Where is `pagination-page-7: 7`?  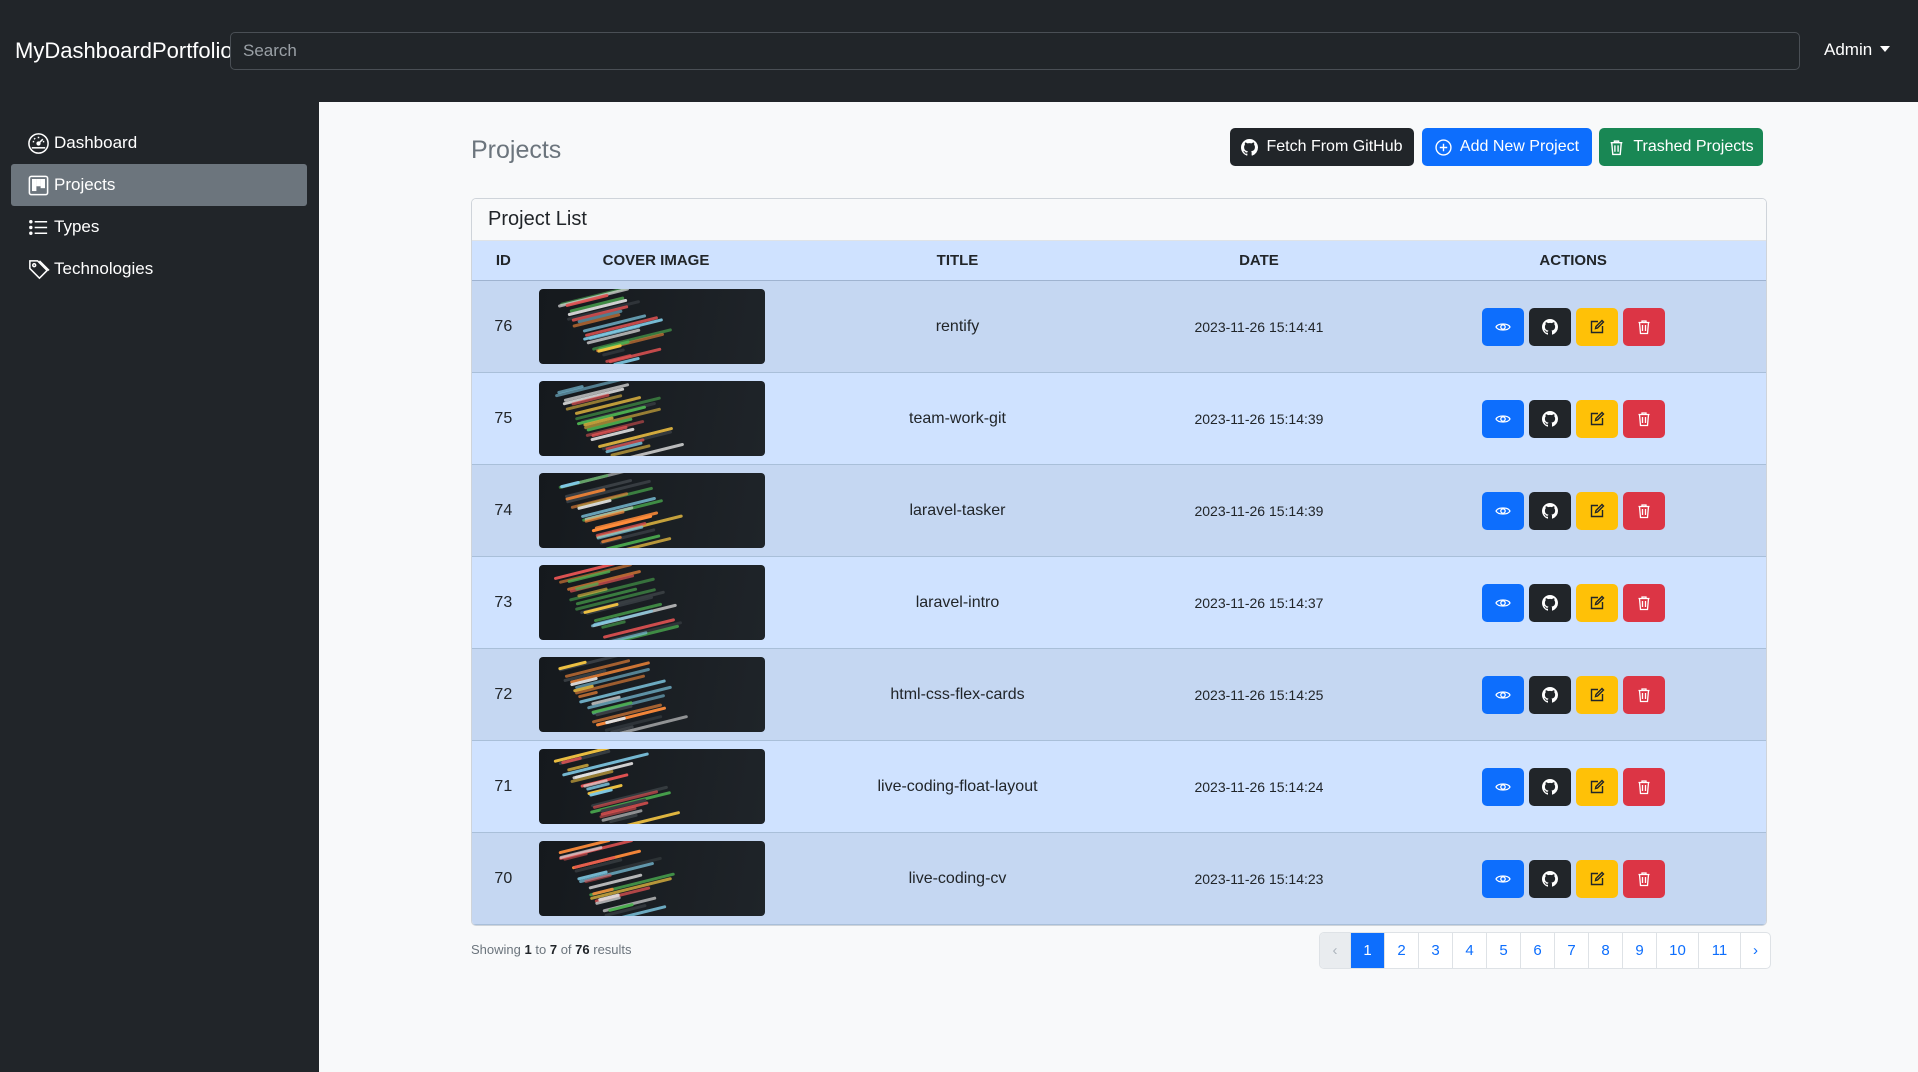 pagination-page-7: 7 is located at coordinates (1571, 950).